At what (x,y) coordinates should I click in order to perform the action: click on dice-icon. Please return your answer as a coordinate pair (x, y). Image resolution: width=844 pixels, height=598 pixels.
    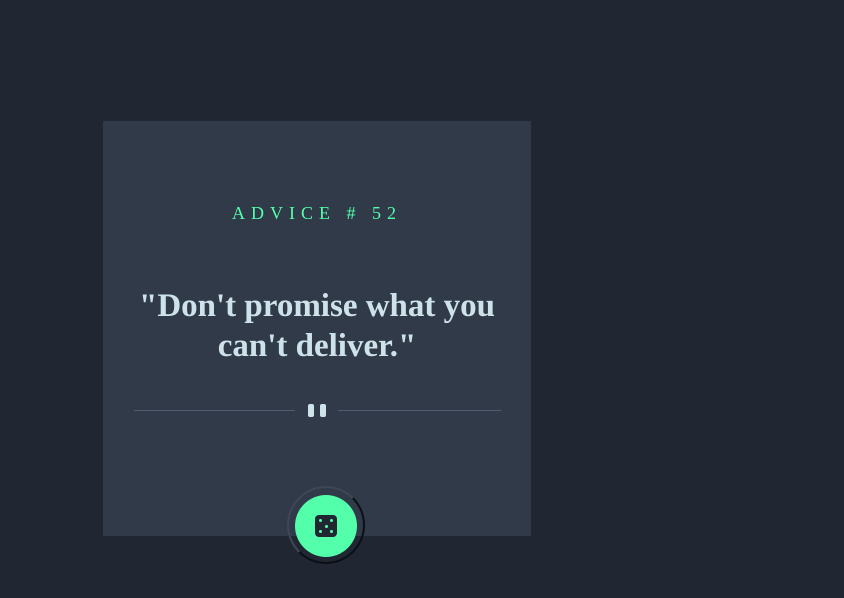
    Looking at the image, I should click on (326, 526).